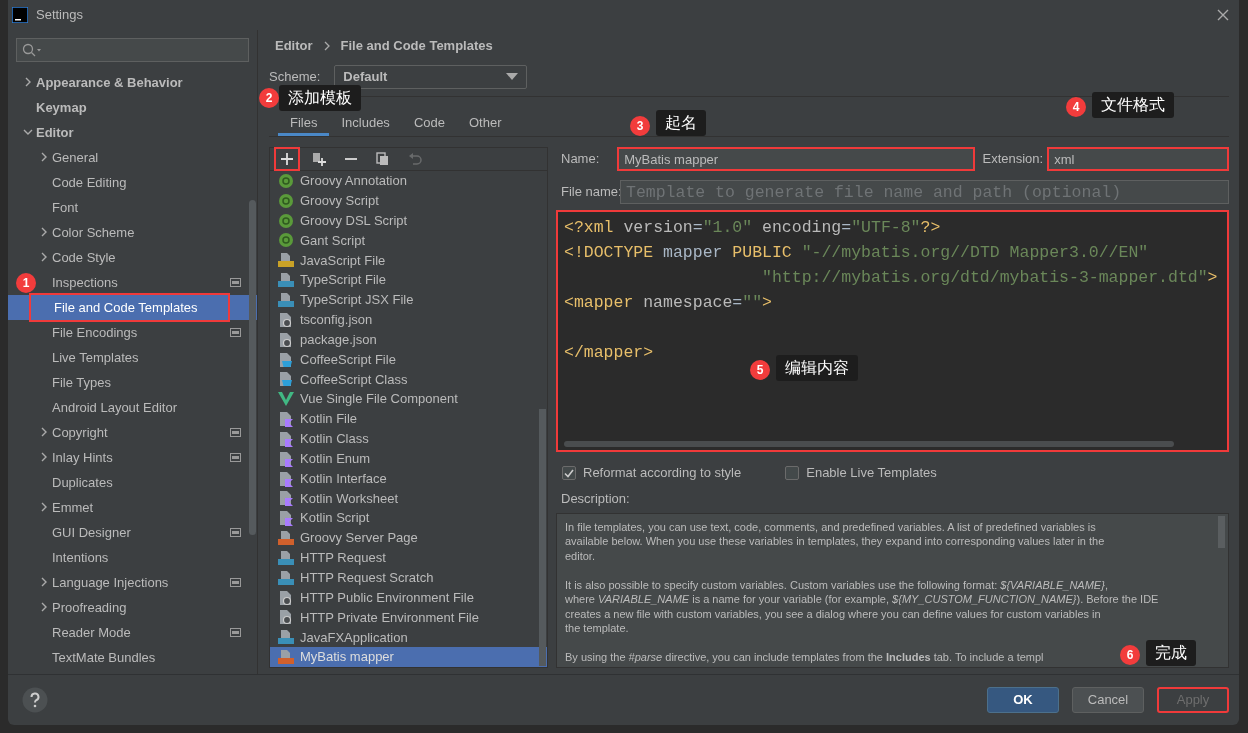  Describe the element at coordinates (1108, 700) in the screenshot. I see `dialog-button: Cancel` at that location.